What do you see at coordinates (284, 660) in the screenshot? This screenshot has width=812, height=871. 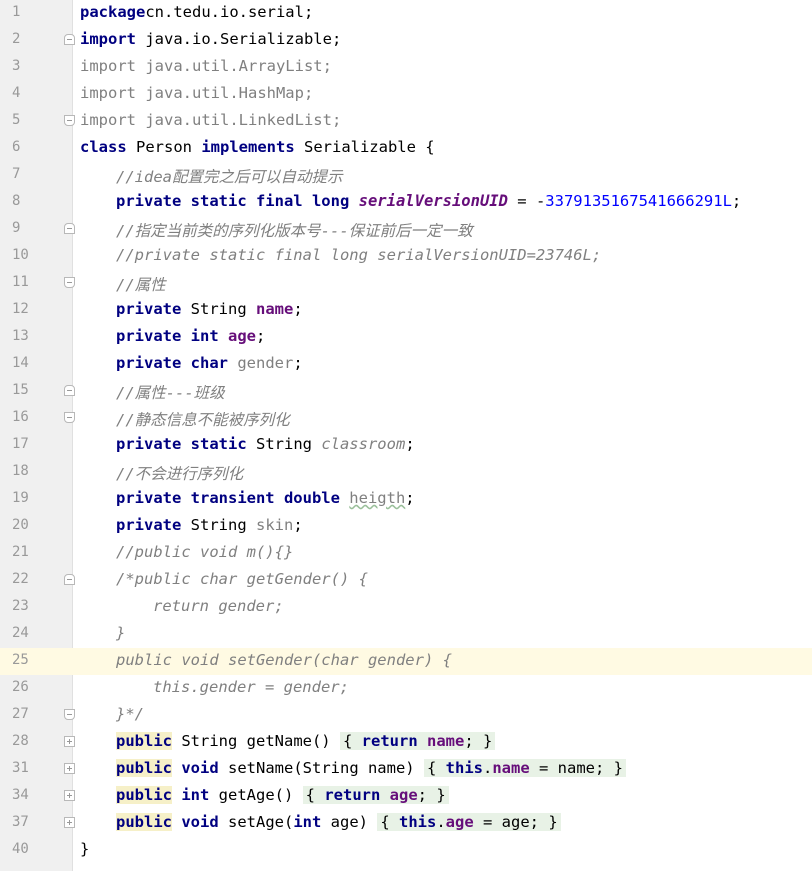 I see `code-text: public void setGender(char gender) {` at bounding box center [284, 660].